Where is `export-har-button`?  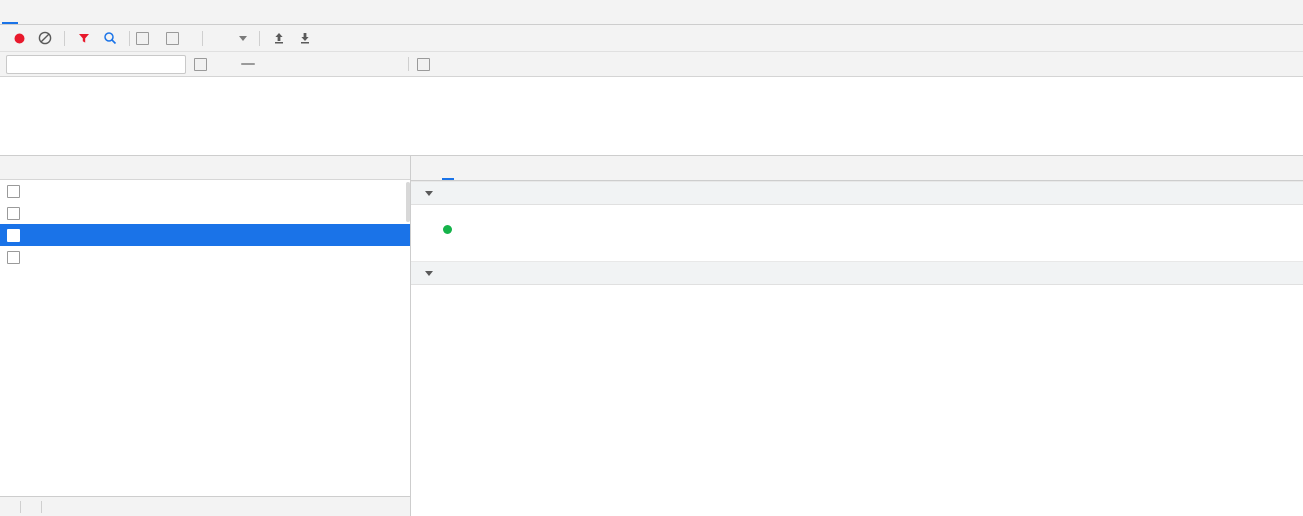
export-har-button is located at coordinates (305, 38).